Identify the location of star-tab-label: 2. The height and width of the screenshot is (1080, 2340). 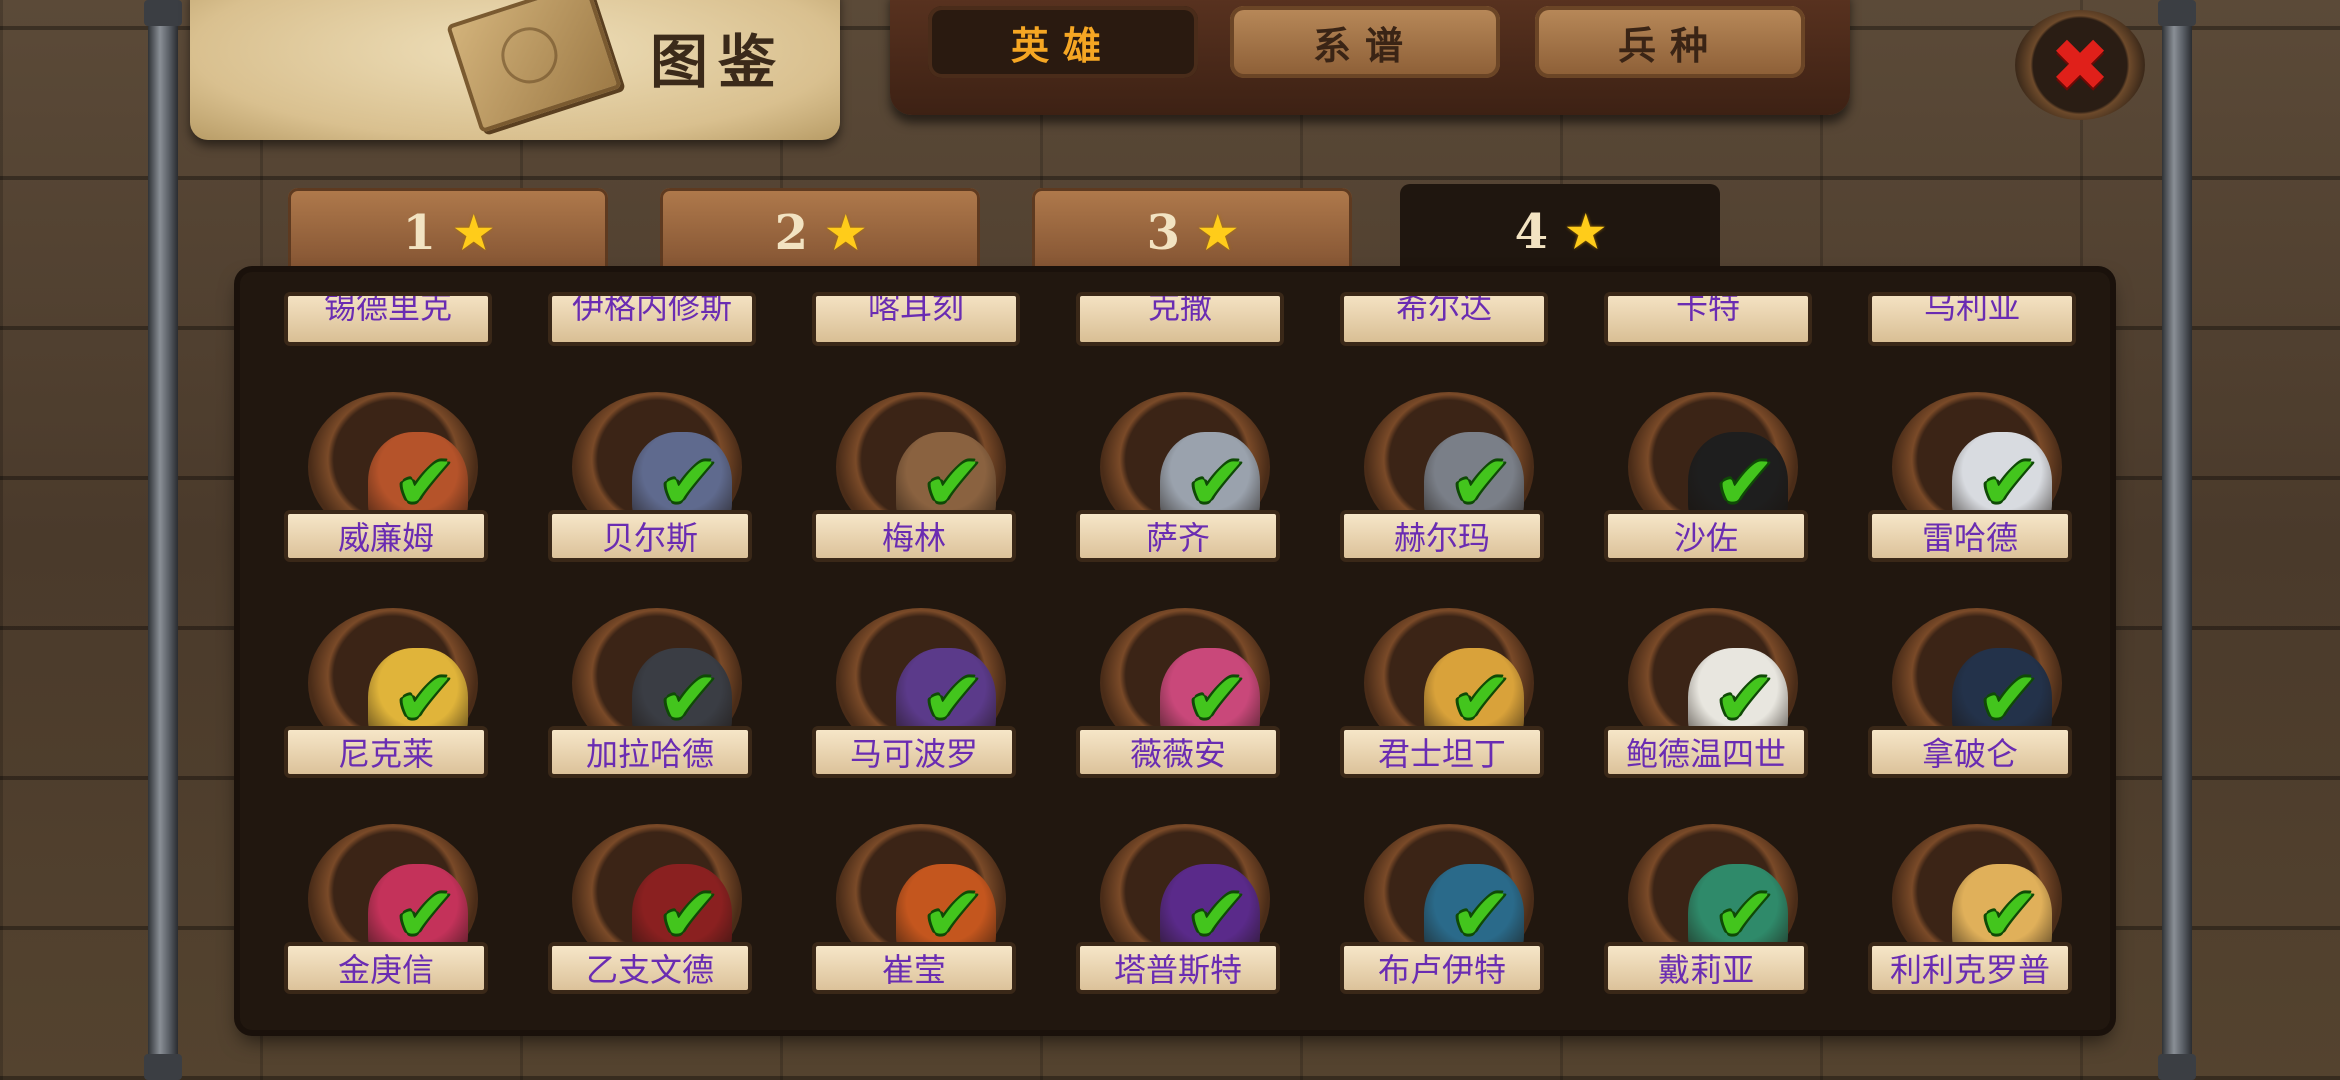
(791, 233).